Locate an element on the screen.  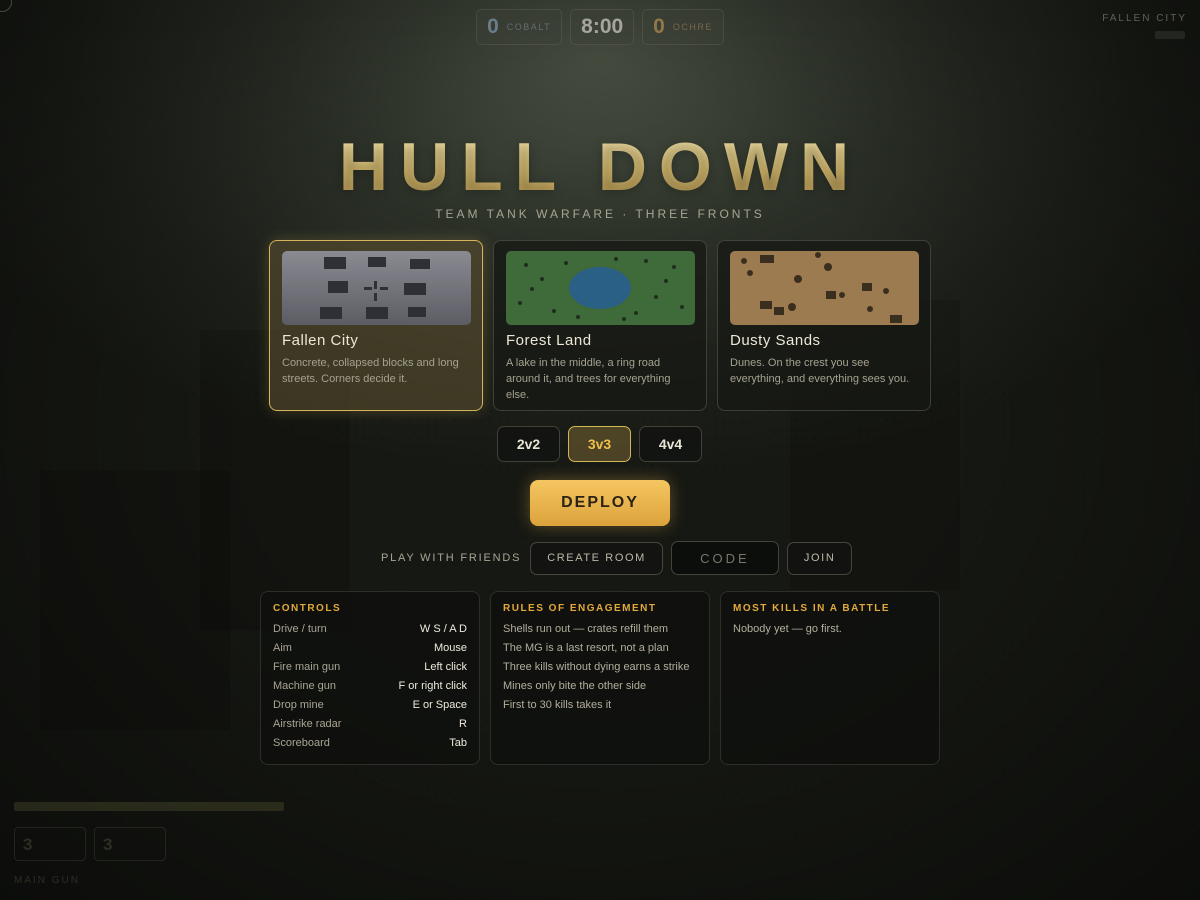
rule-item: Mines only bite the other side is located at coordinates (575, 686).